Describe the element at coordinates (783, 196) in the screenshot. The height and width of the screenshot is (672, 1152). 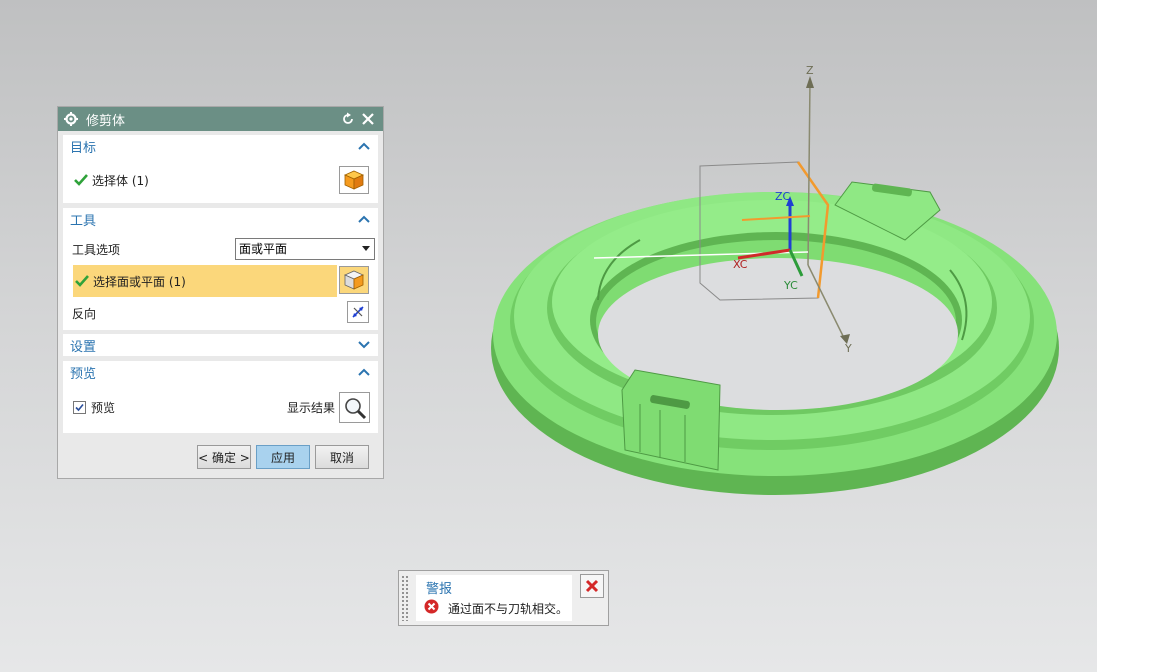
I see `zc-axis-label: ZC` at that location.